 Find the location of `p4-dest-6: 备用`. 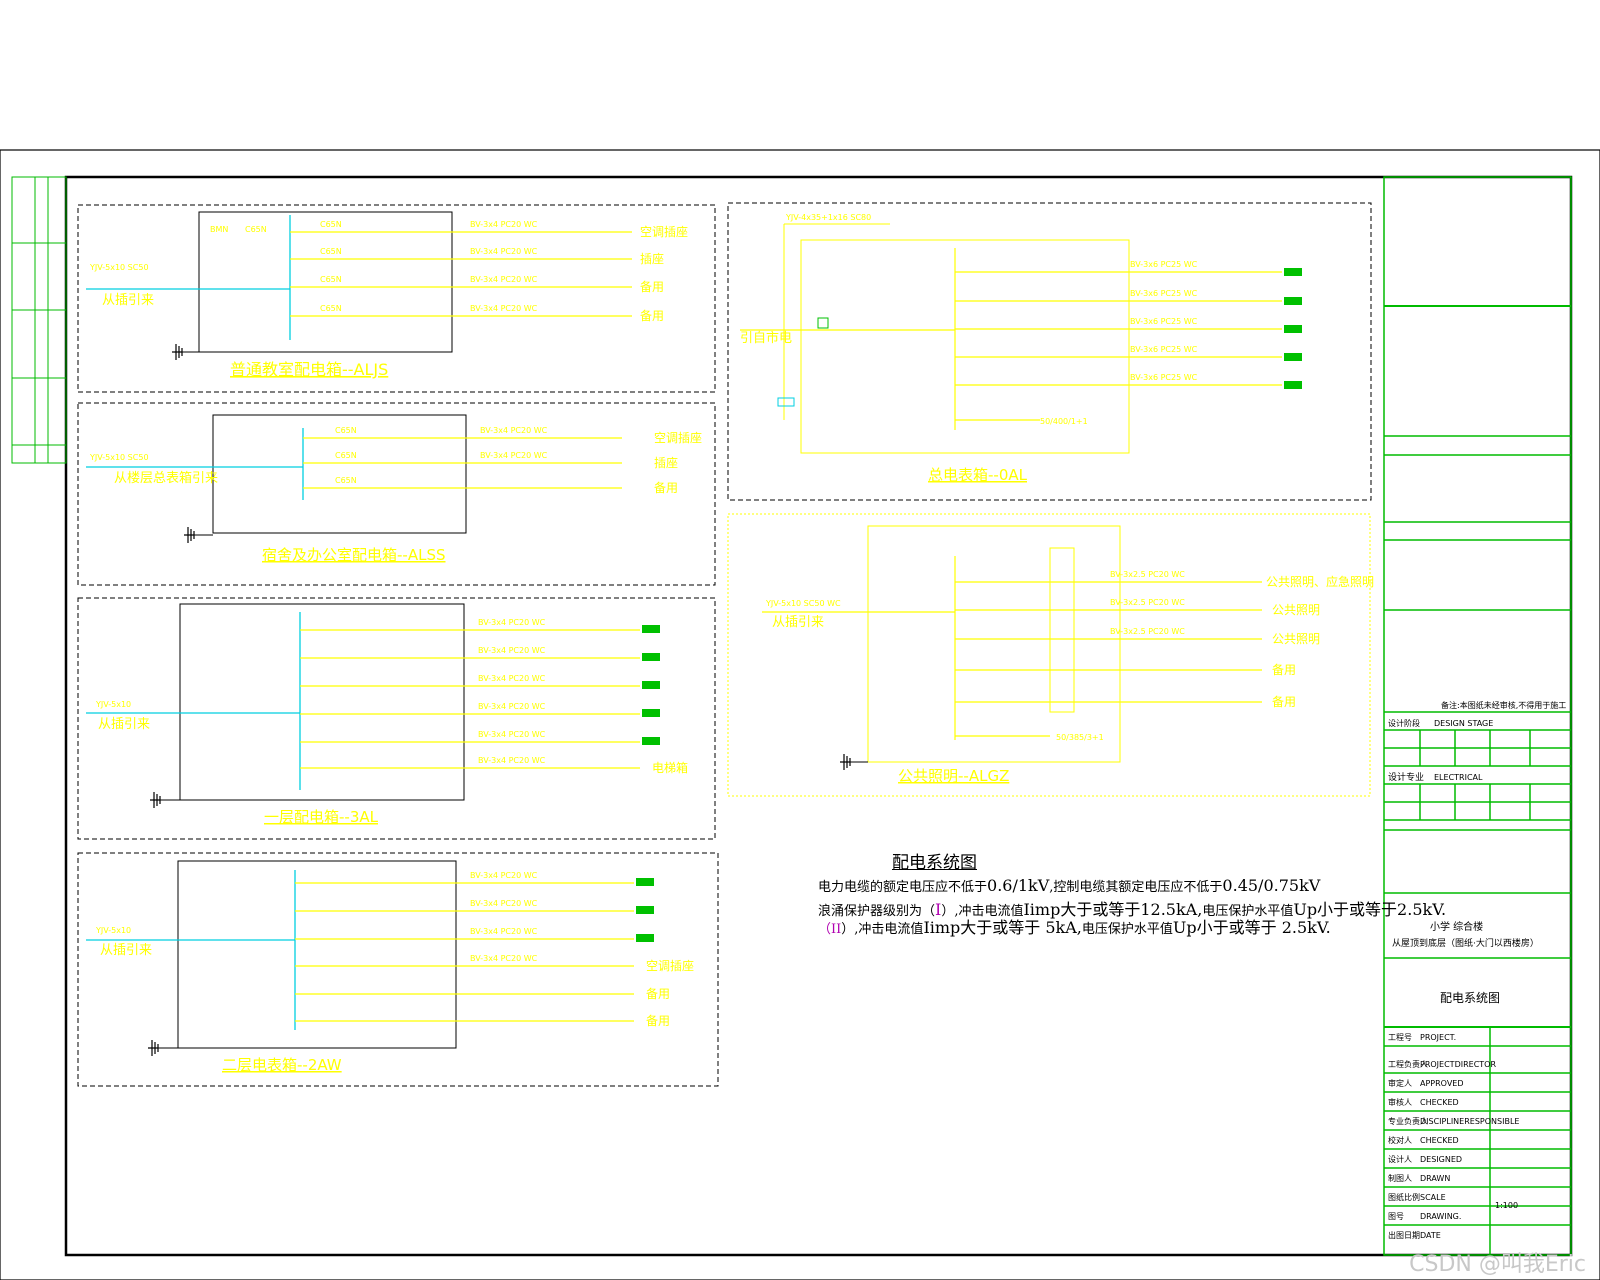

p4-dest-6: 备用 is located at coordinates (658, 1021).